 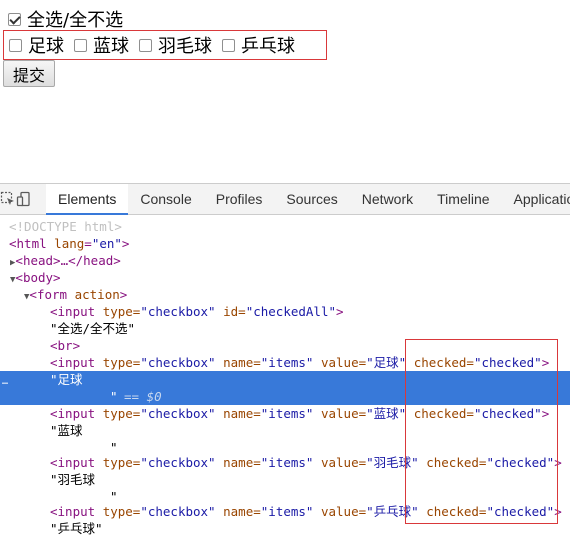 What do you see at coordinates (387, 199) in the screenshot?
I see `tab-network: Network` at bounding box center [387, 199].